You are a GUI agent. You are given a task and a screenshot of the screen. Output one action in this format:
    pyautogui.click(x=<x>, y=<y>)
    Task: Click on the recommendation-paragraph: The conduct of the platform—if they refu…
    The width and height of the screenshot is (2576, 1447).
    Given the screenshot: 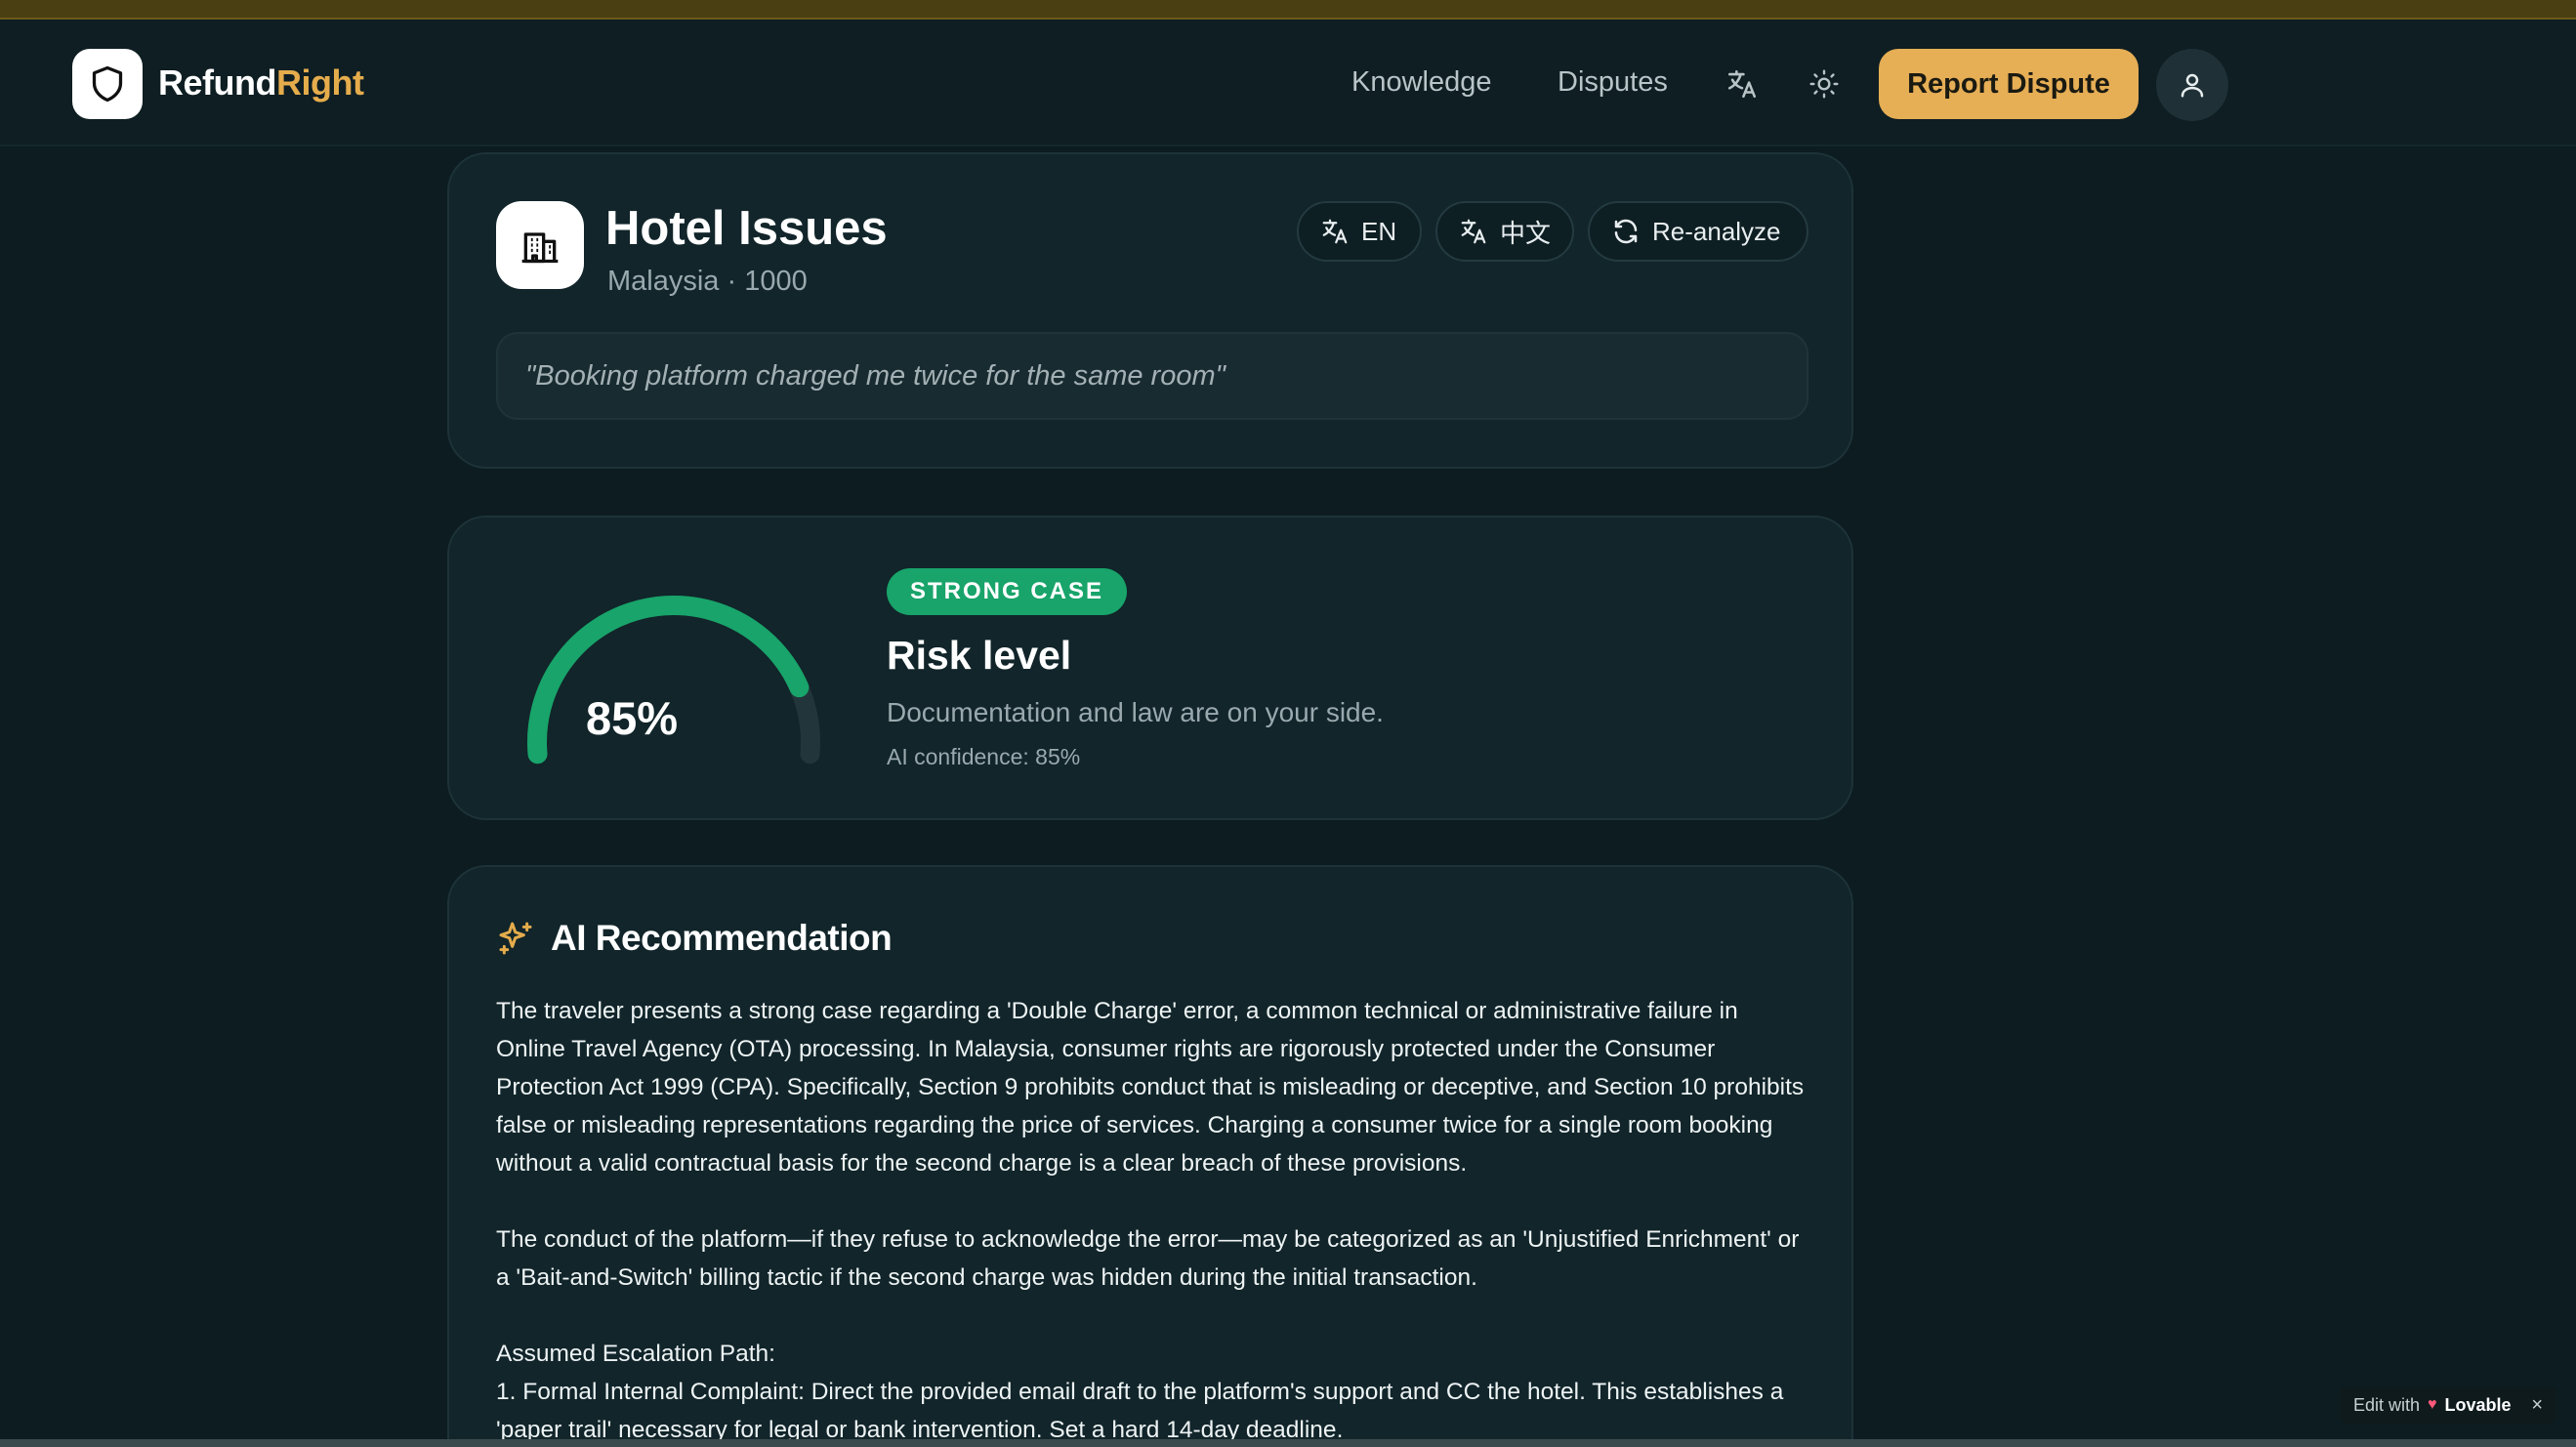 What is the action you would take?
    pyautogui.click(x=1148, y=1259)
    